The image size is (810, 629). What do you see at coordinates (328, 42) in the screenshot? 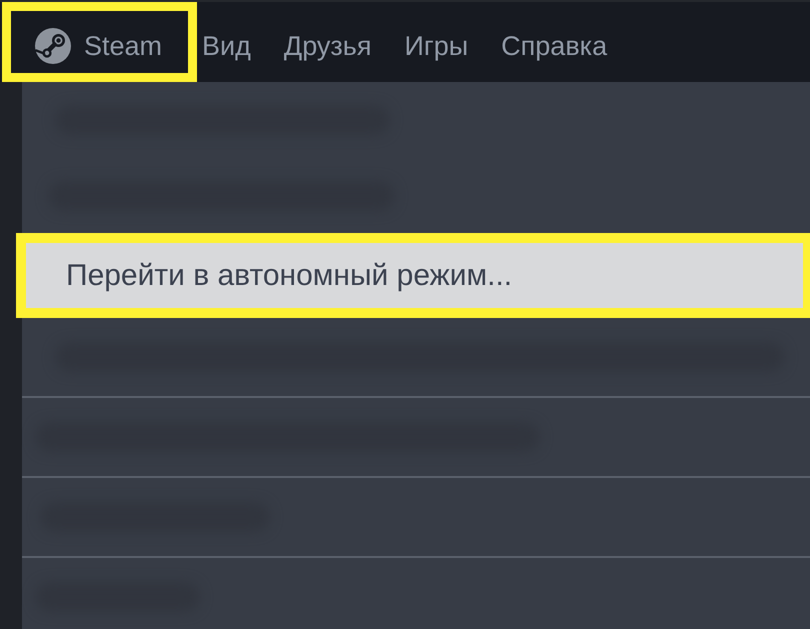
I see `menu-bar-item: Друзья` at bounding box center [328, 42].